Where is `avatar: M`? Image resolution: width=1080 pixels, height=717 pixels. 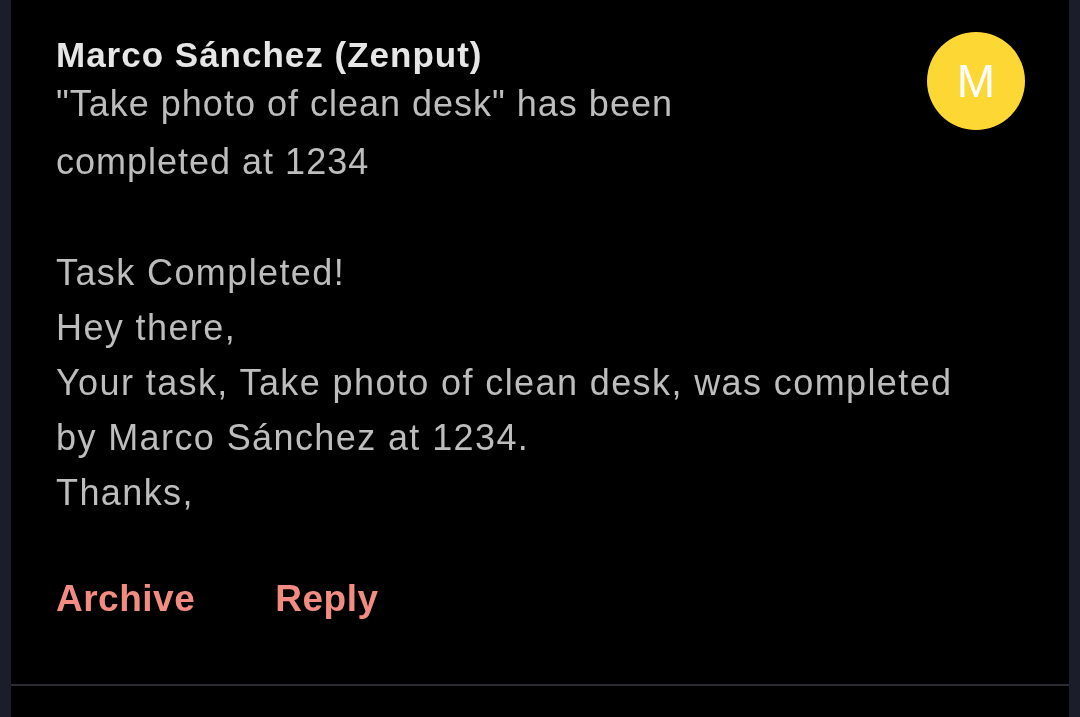
avatar: M is located at coordinates (976, 81).